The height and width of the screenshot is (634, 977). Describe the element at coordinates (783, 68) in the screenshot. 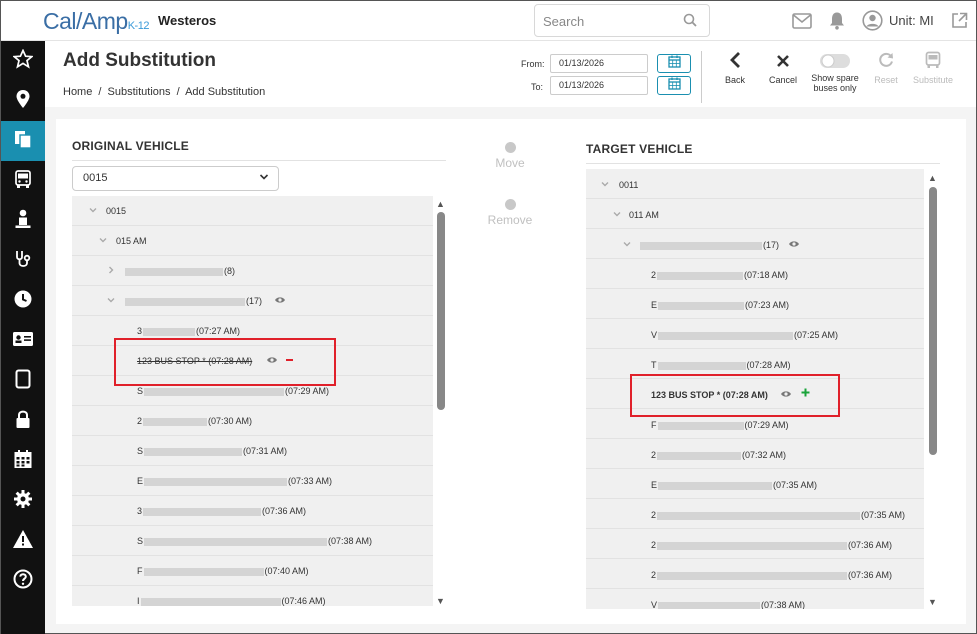

I see `cancel-button: Cancel` at that location.